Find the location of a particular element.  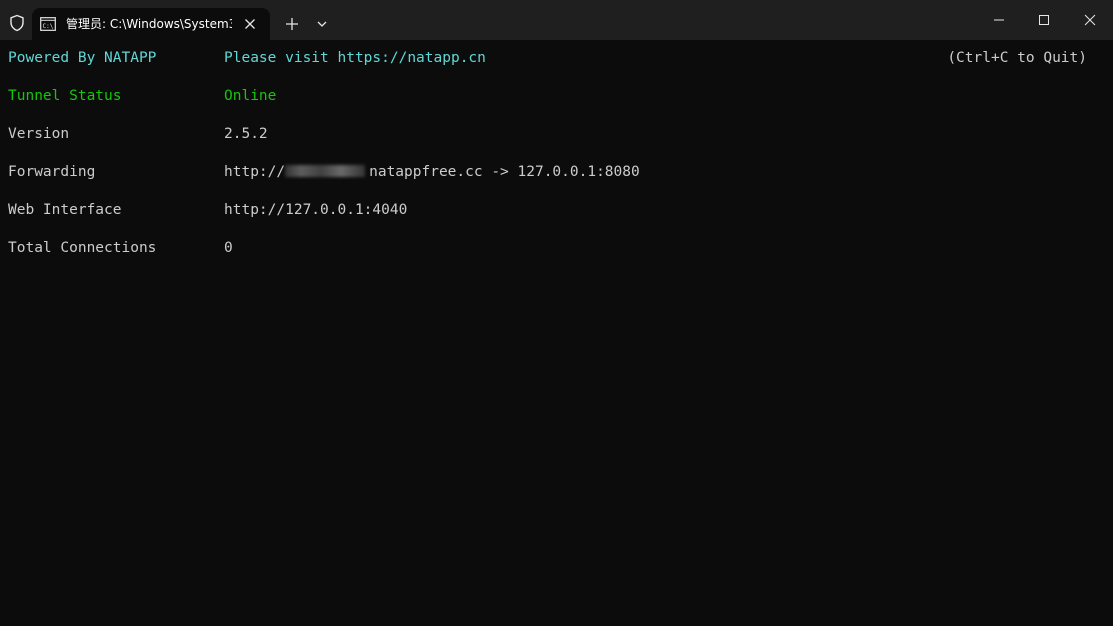

shield-icon is located at coordinates (17, 23).